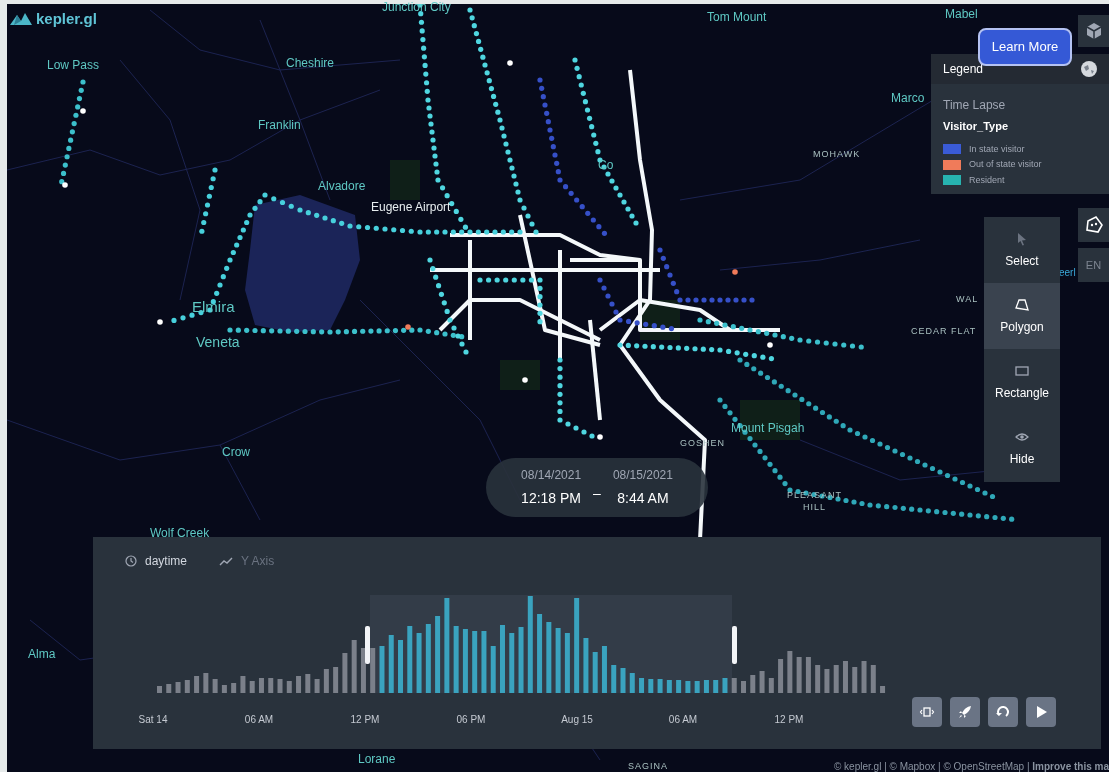 The image size is (1109, 772). Describe the element at coordinates (131, 561) in the screenshot. I see `clock-icon` at that location.